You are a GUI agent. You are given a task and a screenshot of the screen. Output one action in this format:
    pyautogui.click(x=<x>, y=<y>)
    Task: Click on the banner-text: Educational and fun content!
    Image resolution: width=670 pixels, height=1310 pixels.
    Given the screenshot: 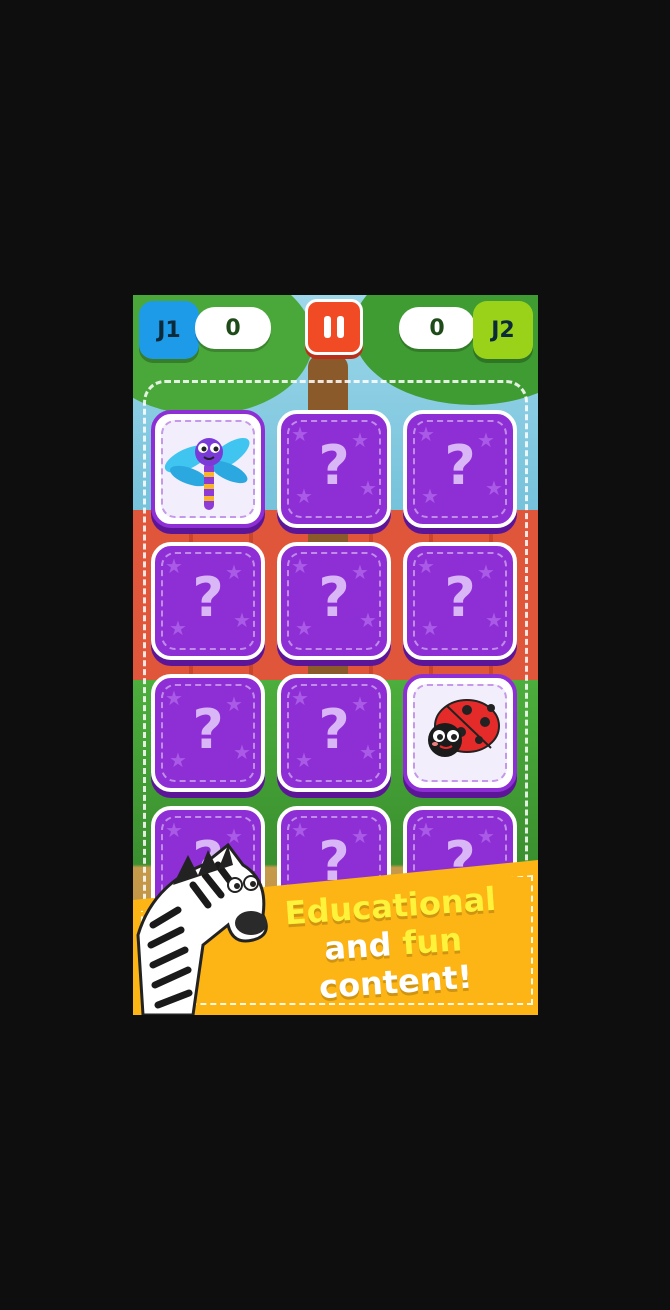 What is the action you would take?
    pyautogui.click(x=392, y=944)
    